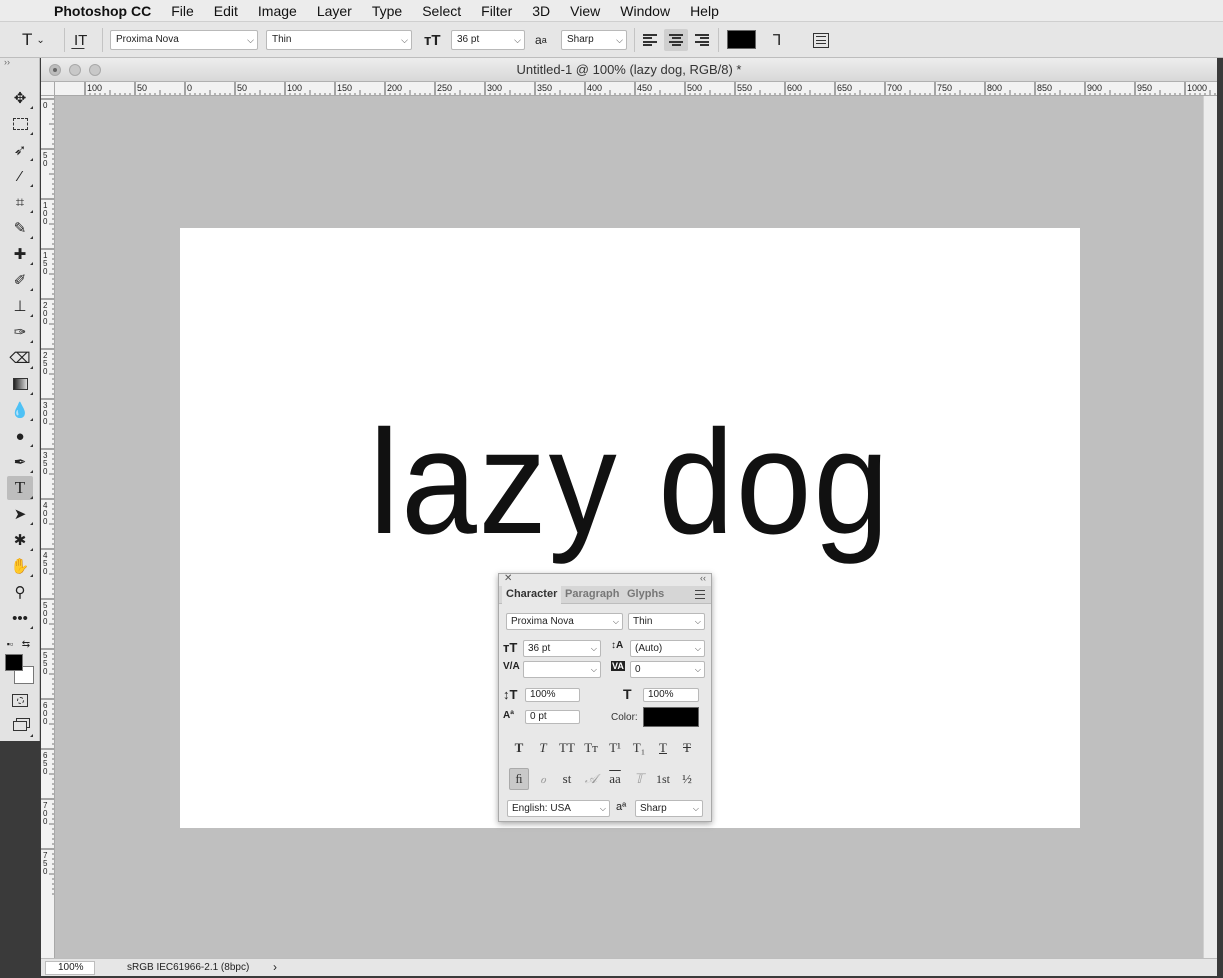 Image resolution: width=1223 pixels, height=978 pixels. What do you see at coordinates (496, 11) in the screenshot?
I see `menu-filter: Filter` at bounding box center [496, 11].